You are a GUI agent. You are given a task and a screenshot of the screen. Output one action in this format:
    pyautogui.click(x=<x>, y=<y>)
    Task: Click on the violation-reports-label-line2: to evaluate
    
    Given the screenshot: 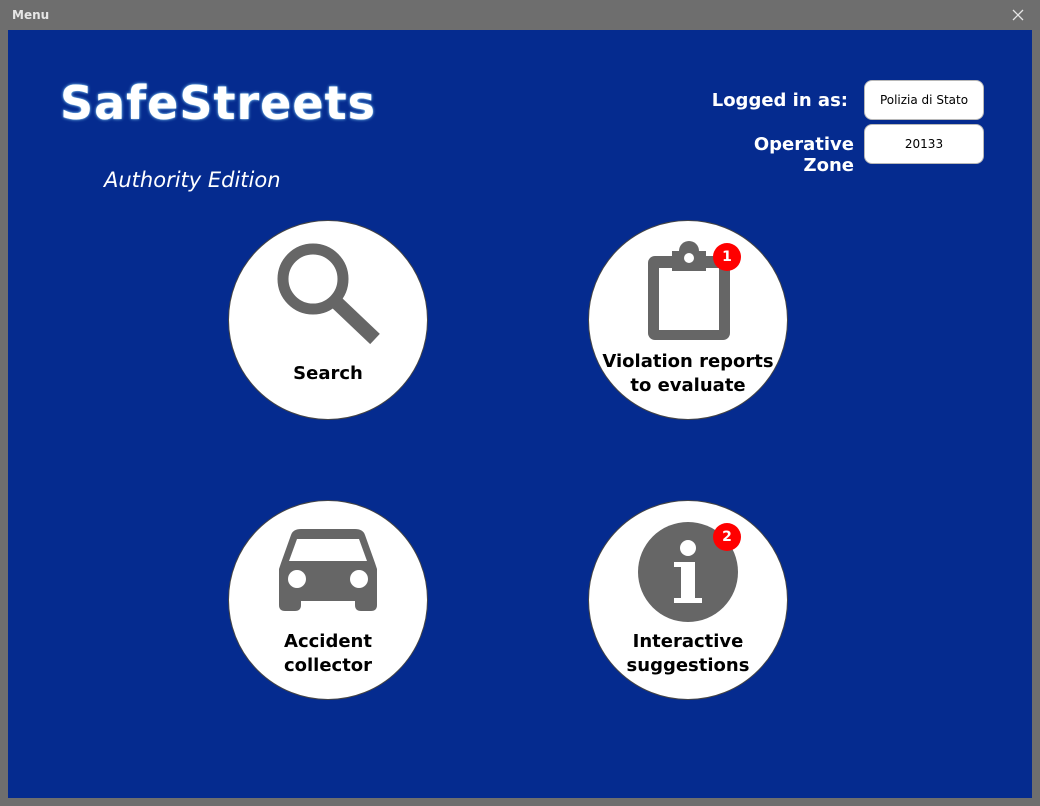 What is the action you would take?
    pyautogui.click(x=688, y=385)
    